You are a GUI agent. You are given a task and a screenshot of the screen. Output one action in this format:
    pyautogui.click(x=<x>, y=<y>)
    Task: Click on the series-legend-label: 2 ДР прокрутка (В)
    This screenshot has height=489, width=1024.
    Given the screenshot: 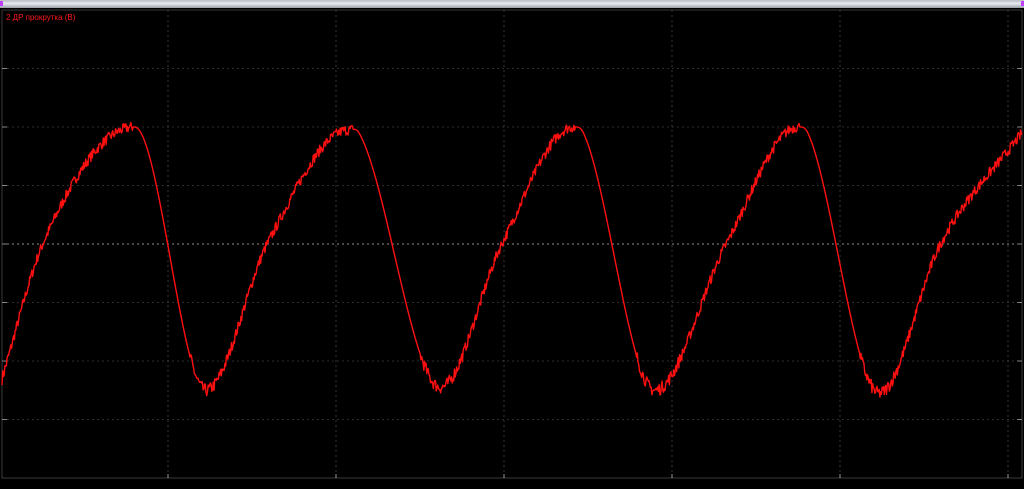 What is the action you would take?
    pyautogui.click(x=41, y=17)
    